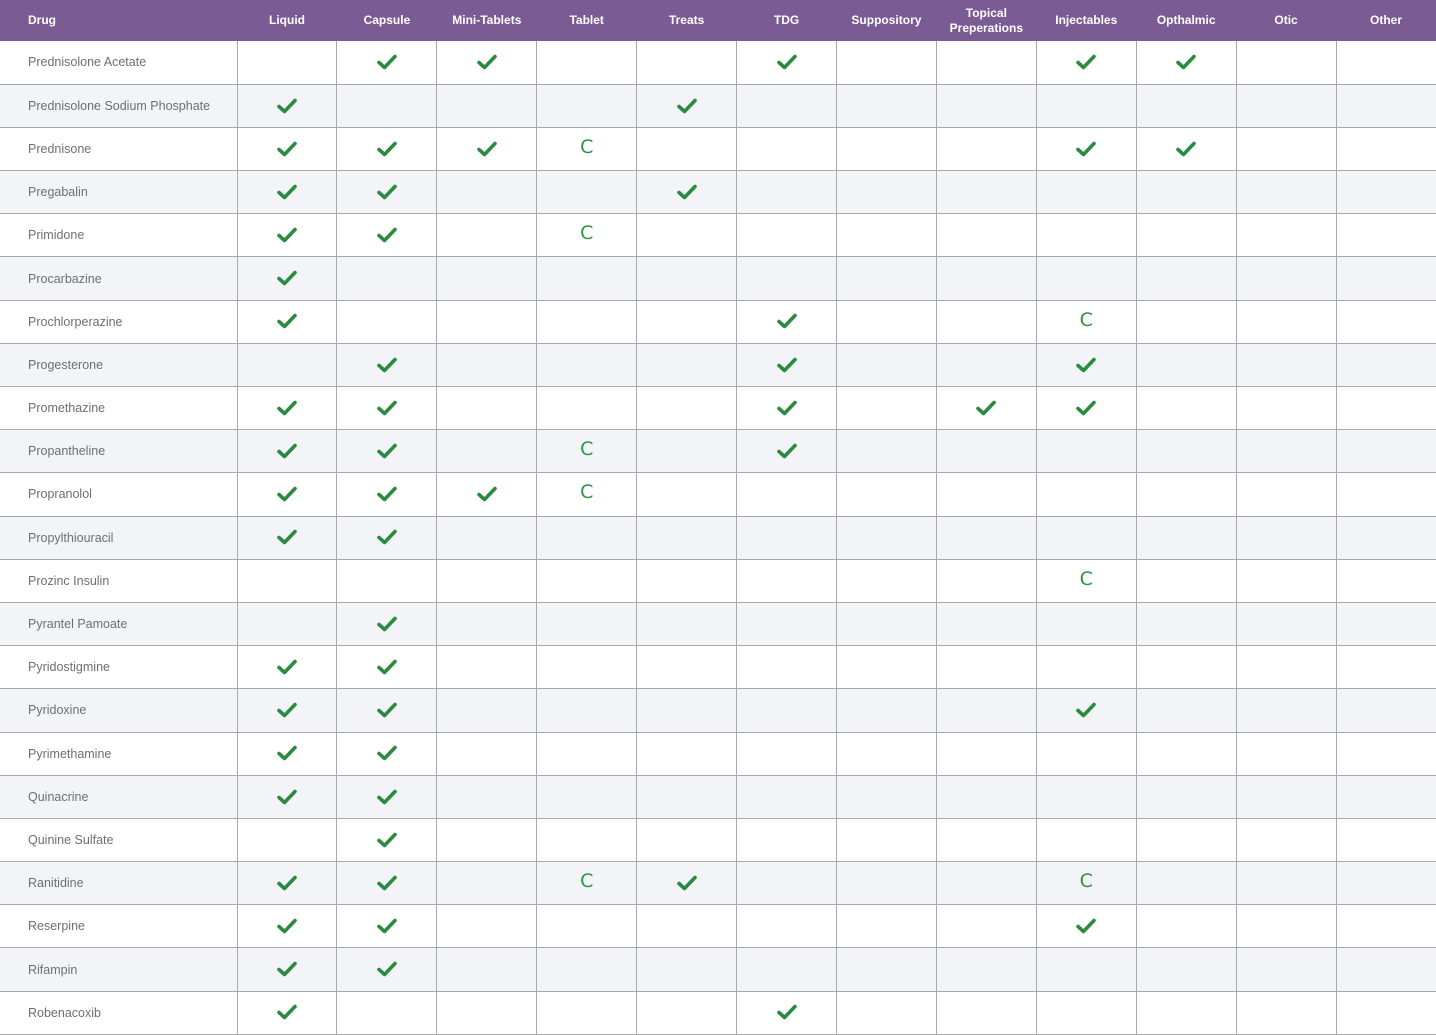  What do you see at coordinates (119, 797) in the screenshot?
I see `drug-name-cell: Quinacrine` at bounding box center [119, 797].